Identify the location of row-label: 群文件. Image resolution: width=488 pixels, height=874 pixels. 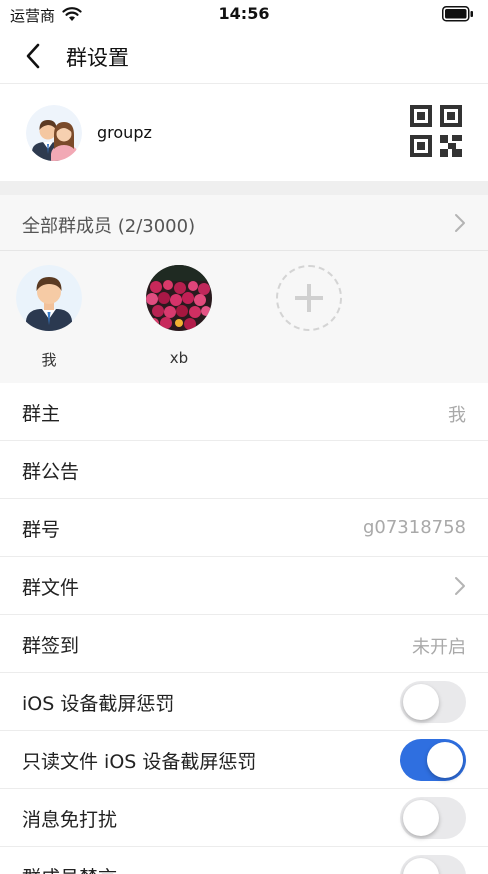
(51, 588).